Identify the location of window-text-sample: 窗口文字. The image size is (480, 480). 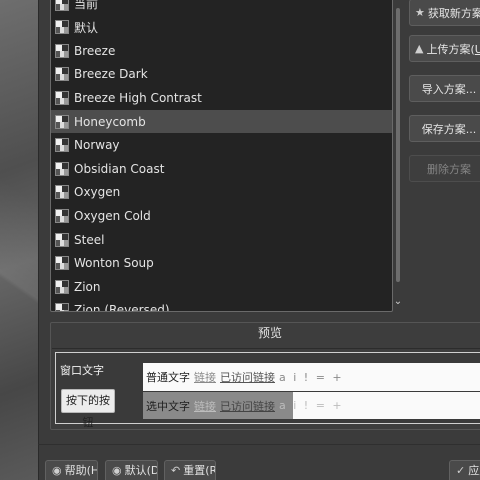
(82, 370).